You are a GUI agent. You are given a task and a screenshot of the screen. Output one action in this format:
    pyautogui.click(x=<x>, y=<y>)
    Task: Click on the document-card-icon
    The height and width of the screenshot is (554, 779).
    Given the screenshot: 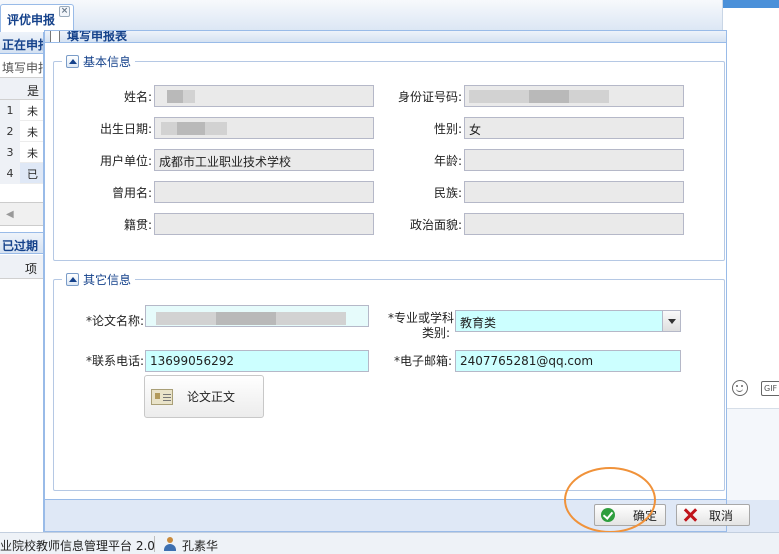 What is the action you would take?
    pyautogui.click(x=162, y=396)
    